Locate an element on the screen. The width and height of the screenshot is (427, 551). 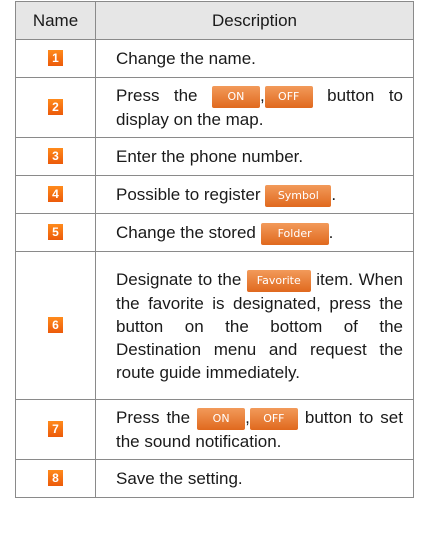
row-number-cell: 7 is located at coordinates (55, 429).